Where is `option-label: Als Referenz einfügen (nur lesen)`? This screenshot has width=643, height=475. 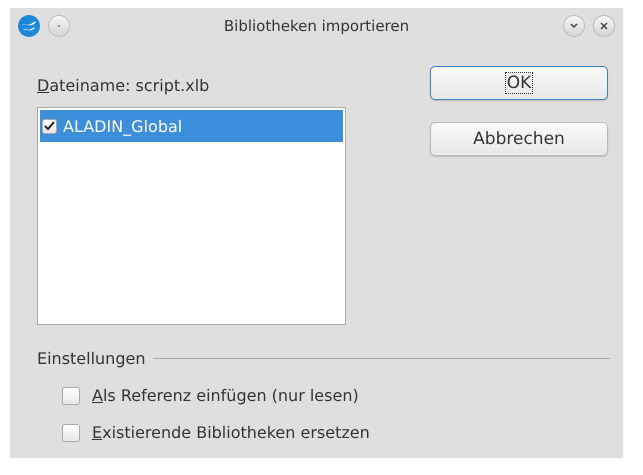 option-label: Als Referenz einfügen (nur lesen) is located at coordinates (225, 395).